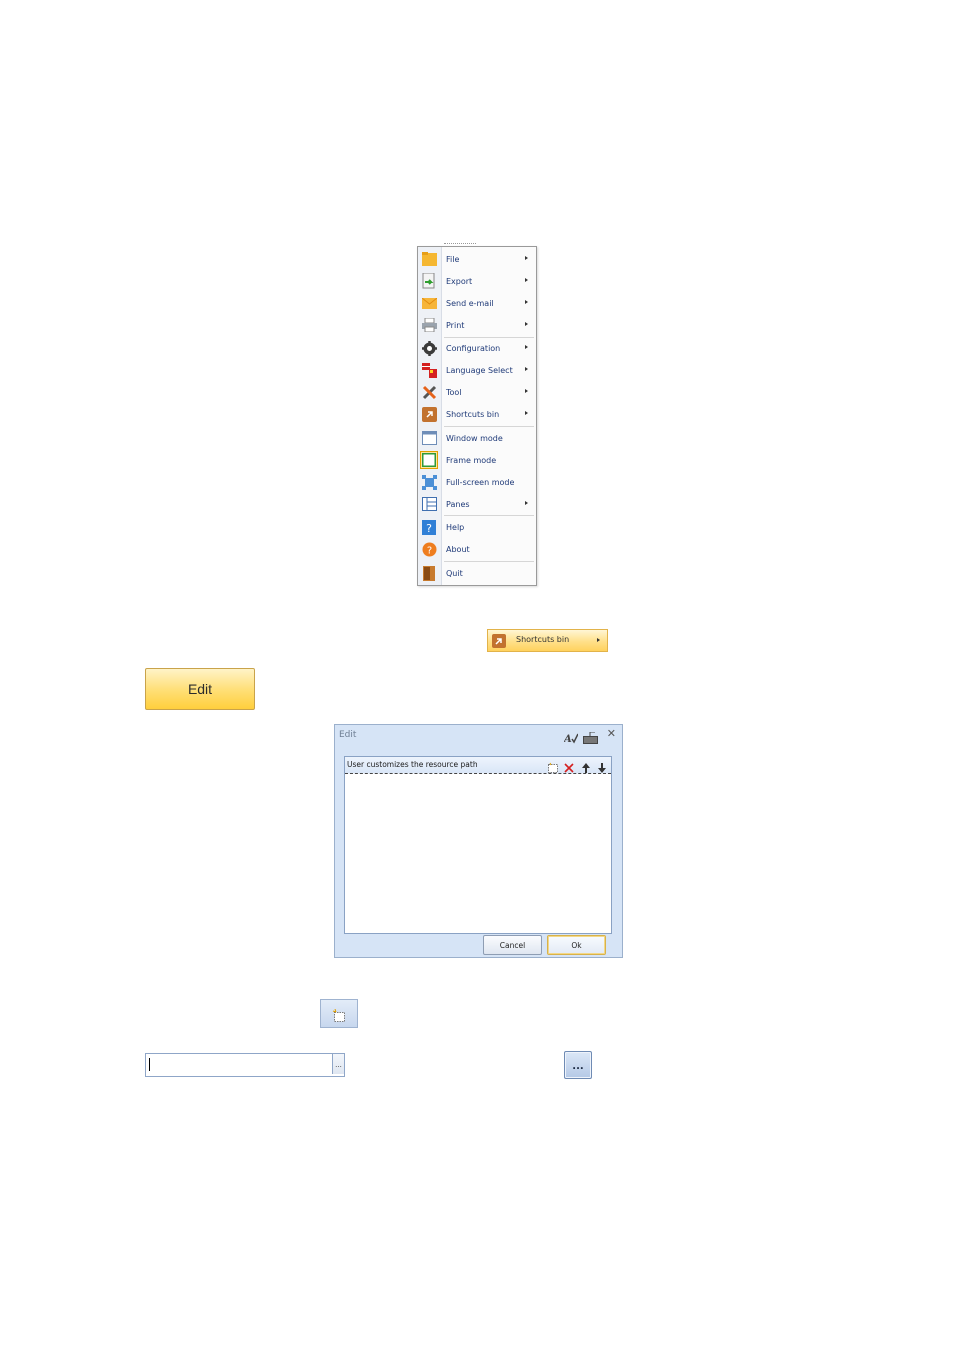 The height and width of the screenshot is (1350, 954). I want to click on menu-item-panes: Panes, so click(477, 504).